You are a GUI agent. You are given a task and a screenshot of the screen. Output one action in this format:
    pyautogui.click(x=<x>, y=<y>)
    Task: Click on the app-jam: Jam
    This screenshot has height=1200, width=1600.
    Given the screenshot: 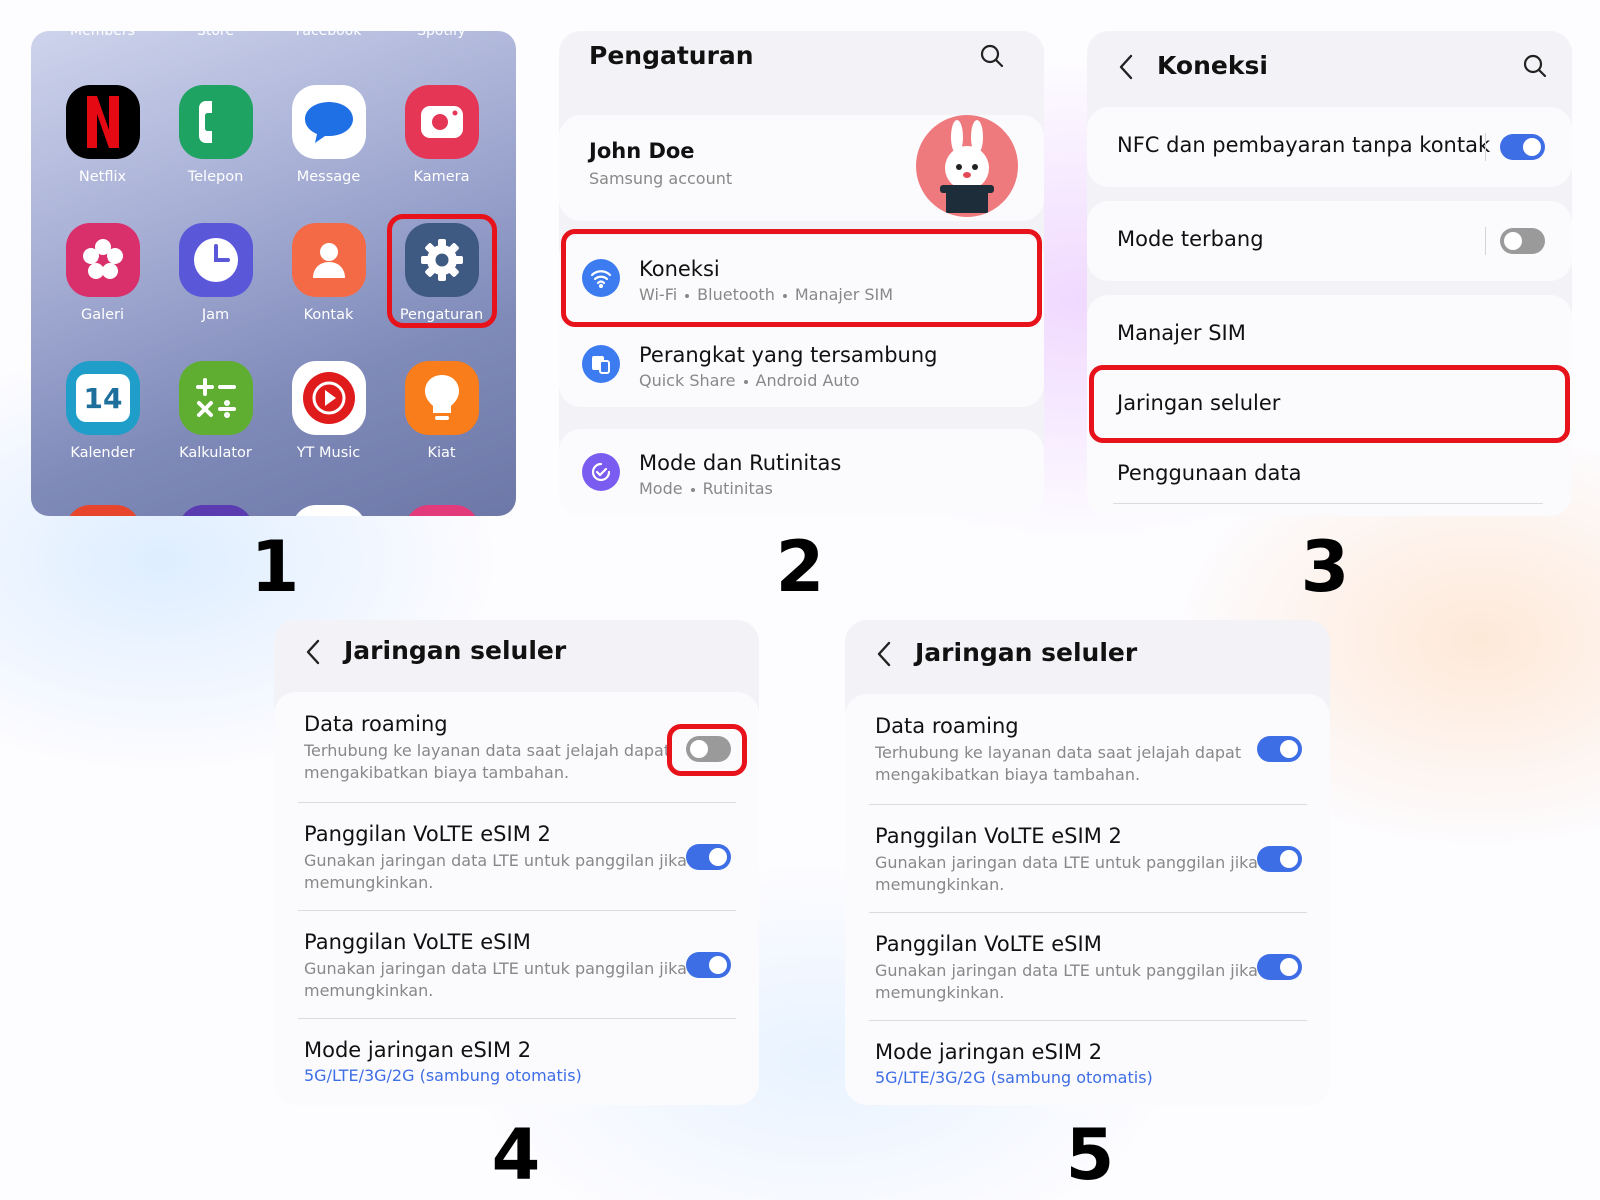 What is the action you would take?
    pyautogui.click(x=215, y=272)
    